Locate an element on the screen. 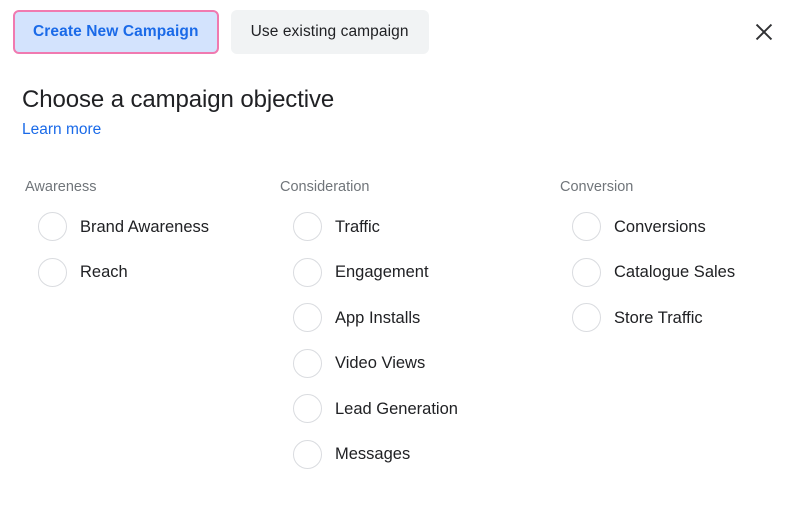 Image resolution: width=800 pixels, height=521 pixels. page-title: Choose a campaign objective is located at coordinates (178, 99).